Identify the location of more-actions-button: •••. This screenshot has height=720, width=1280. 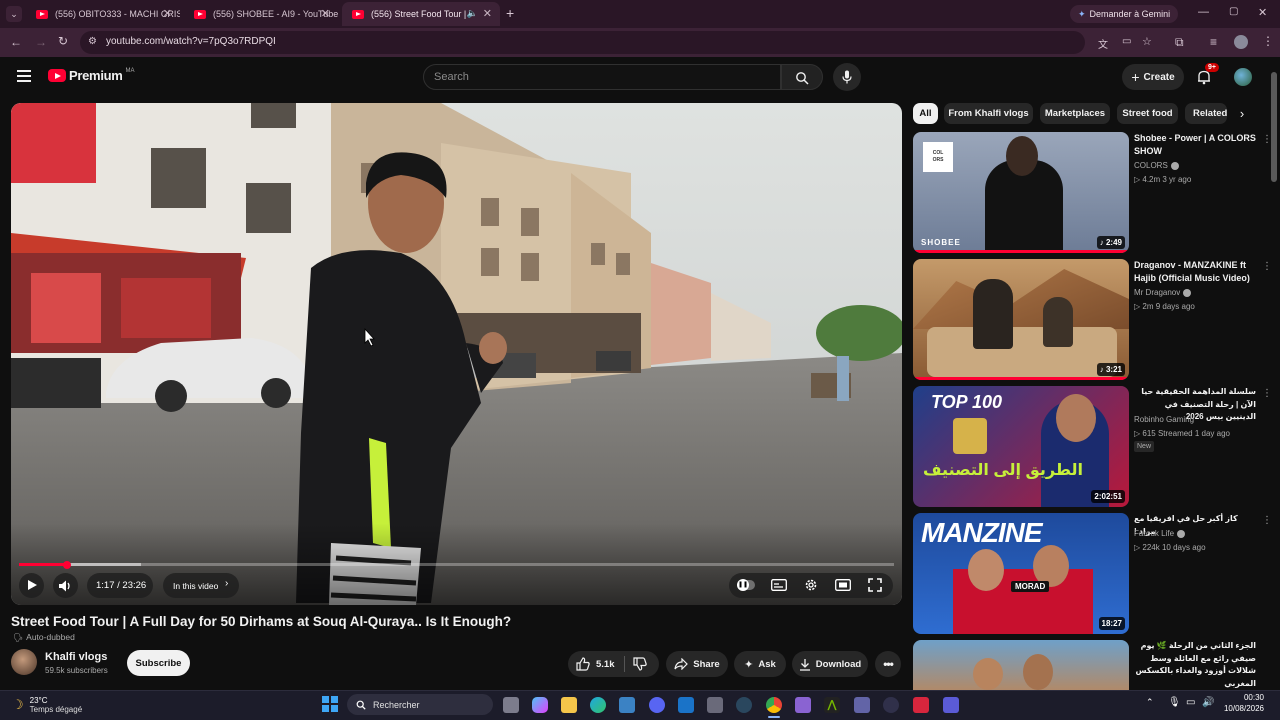
(888, 664).